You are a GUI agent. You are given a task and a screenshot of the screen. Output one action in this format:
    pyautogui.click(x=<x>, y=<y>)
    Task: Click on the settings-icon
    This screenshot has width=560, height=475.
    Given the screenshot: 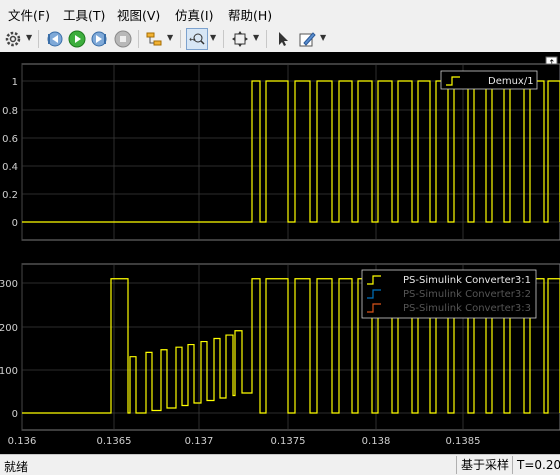 What is the action you would take?
    pyautogui.click(x=13, y=39)
    